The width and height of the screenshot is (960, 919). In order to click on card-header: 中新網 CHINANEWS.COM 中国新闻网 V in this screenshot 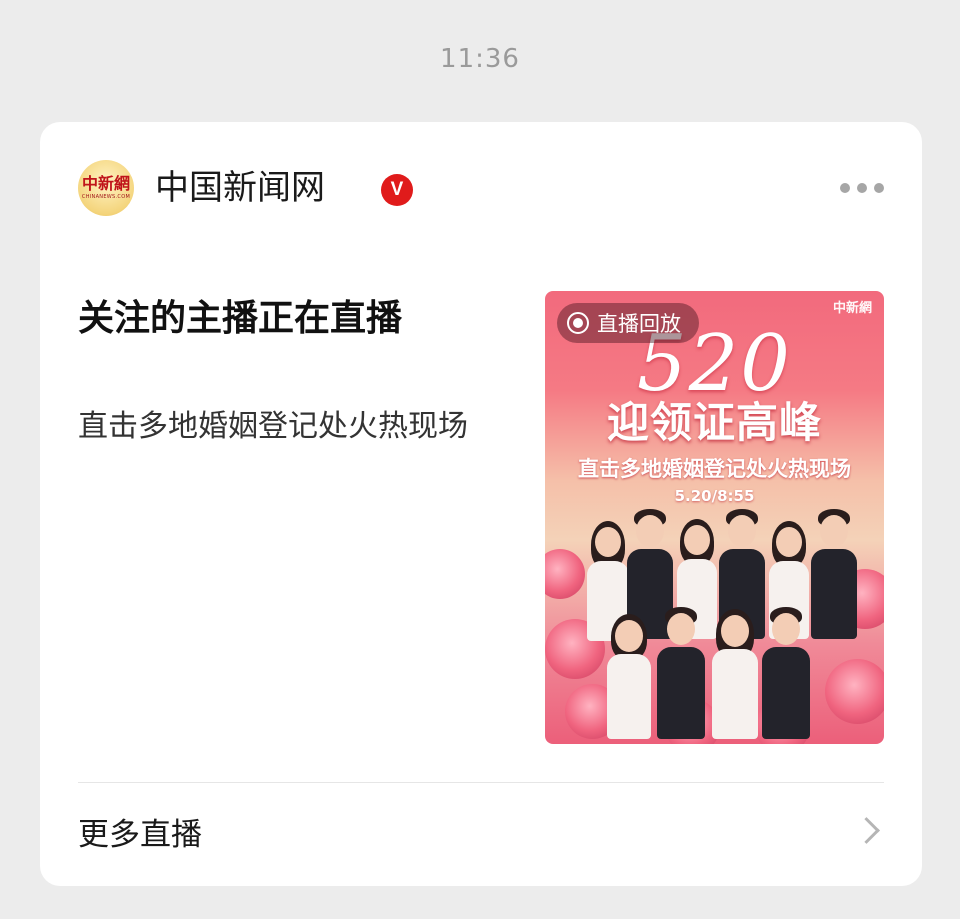, I will do `click(481, 188)`.